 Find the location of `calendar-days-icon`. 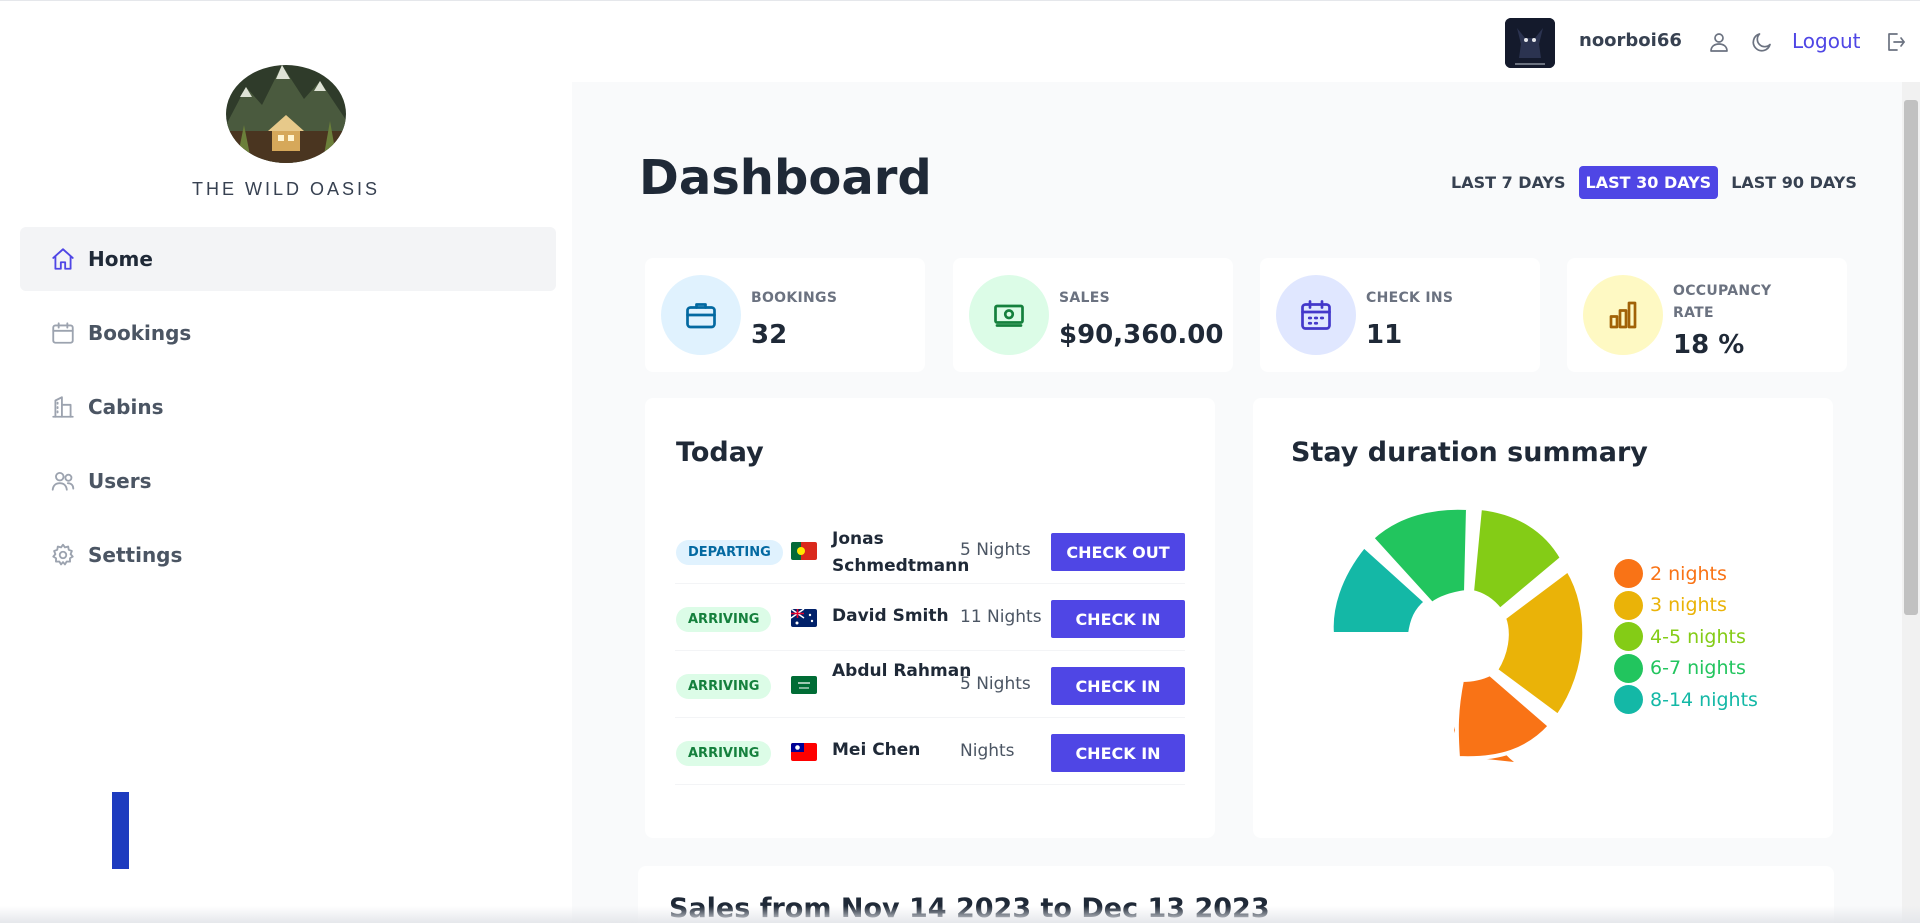

calendar-days-icon is located at coordinates (1316, 315).